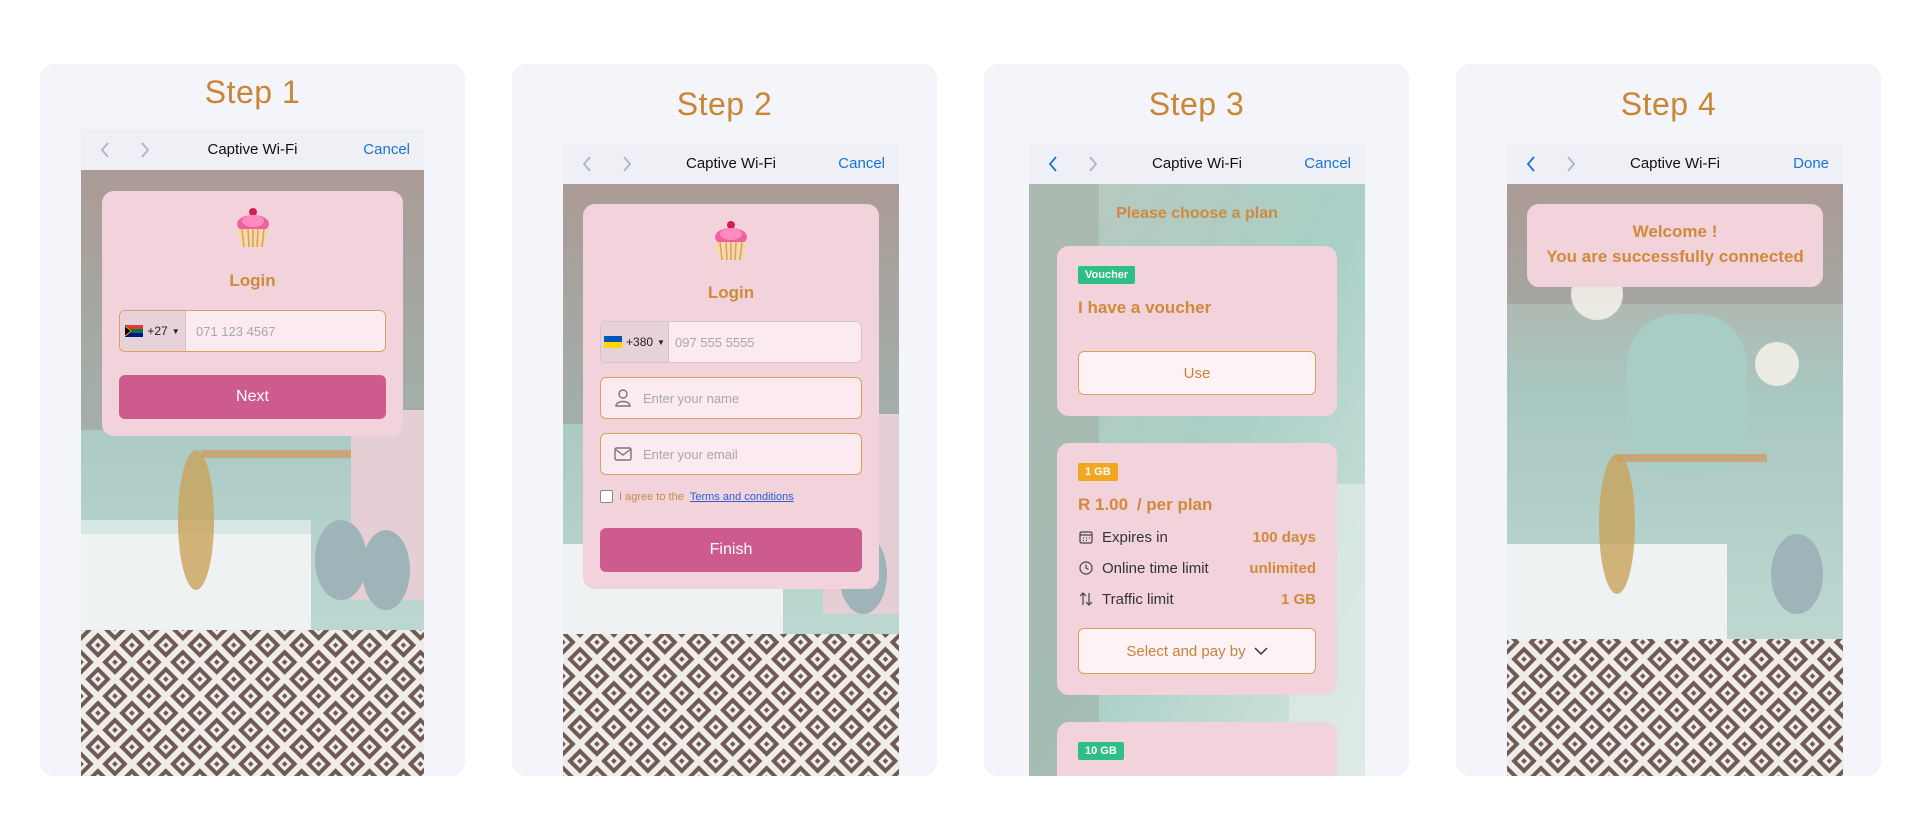 The height and width of the screenshot is (840, 1920). Describe the element at coordinates (1197, 213) in the screenshot. I see `plan-heading: Please choose a plan` at that location.